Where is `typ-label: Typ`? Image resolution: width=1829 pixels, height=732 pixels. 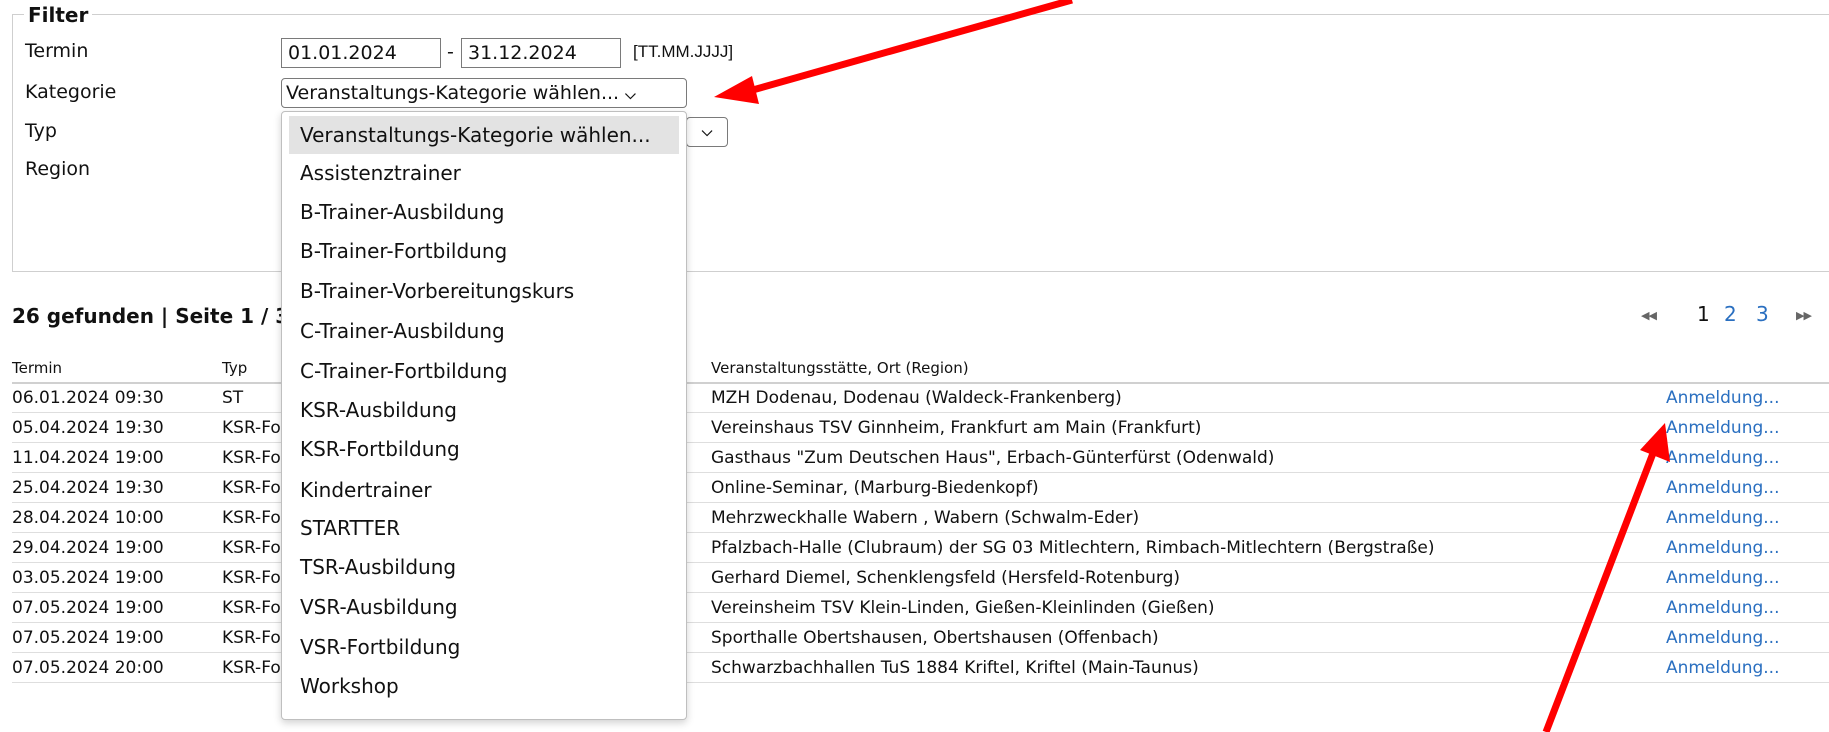 typ-label: Typ is located at coordinates (41, 131).